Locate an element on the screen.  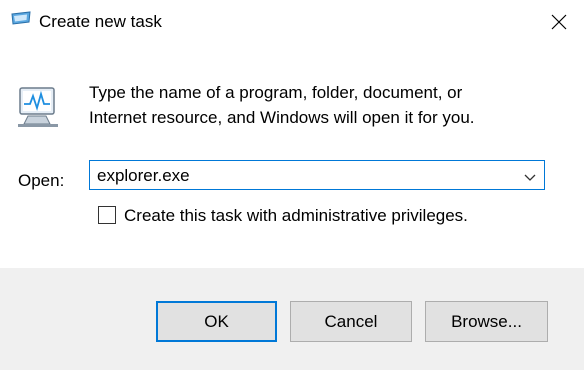
chevron-down-icon is located at coordinates (530, 175).